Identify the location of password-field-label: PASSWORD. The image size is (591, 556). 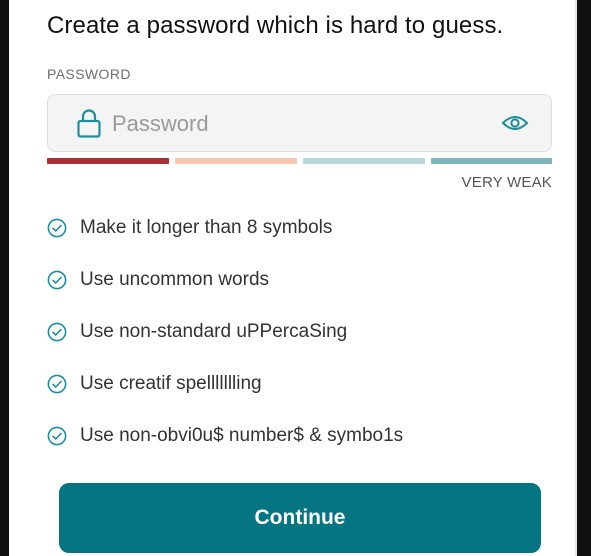
(89, 74).